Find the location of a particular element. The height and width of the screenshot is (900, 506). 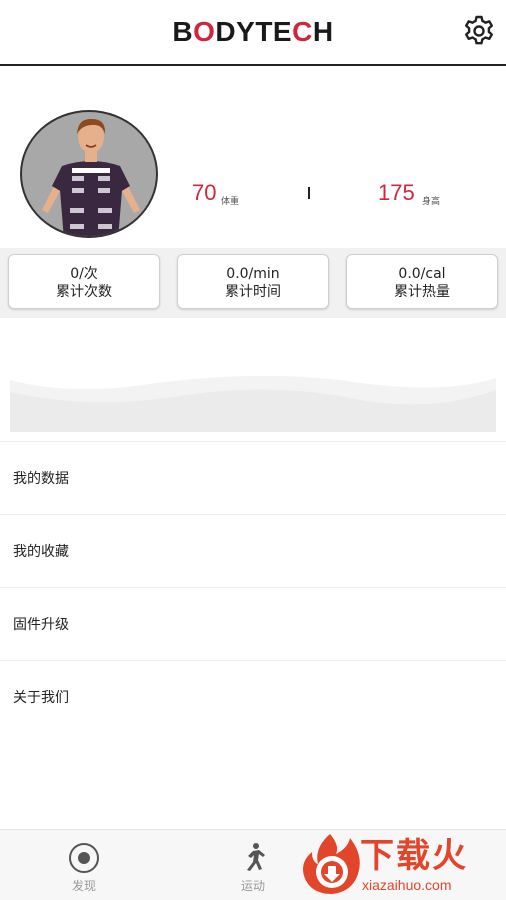

menu-item-label: 关于我们 is located at coordinates (41, 698).